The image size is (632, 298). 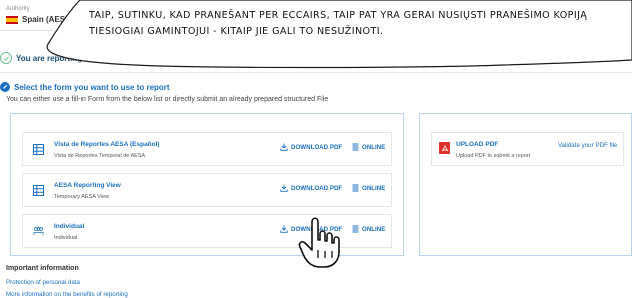 What do you see at coordinates (61, 58) in the screenshot?
I see `reporting-status-text: You are reporting on yo` at bounding box center [61, 58].